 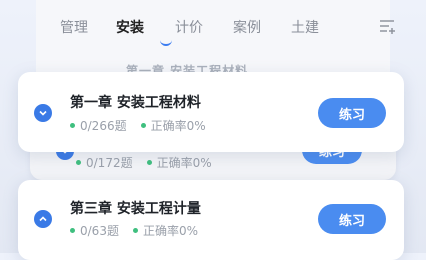 What do you see at coordinates (109, 163) in the screenshot?
I see `question-count: 0/172题` at bounding box center [109, 163].